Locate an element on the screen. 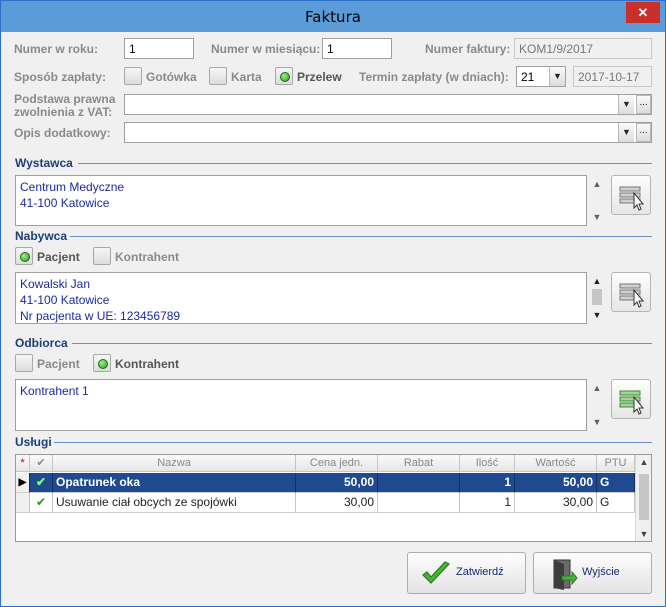 This screenshot has width=666, height=607. col-header-wartosc: Wartość is located at coordinates (556, 463).